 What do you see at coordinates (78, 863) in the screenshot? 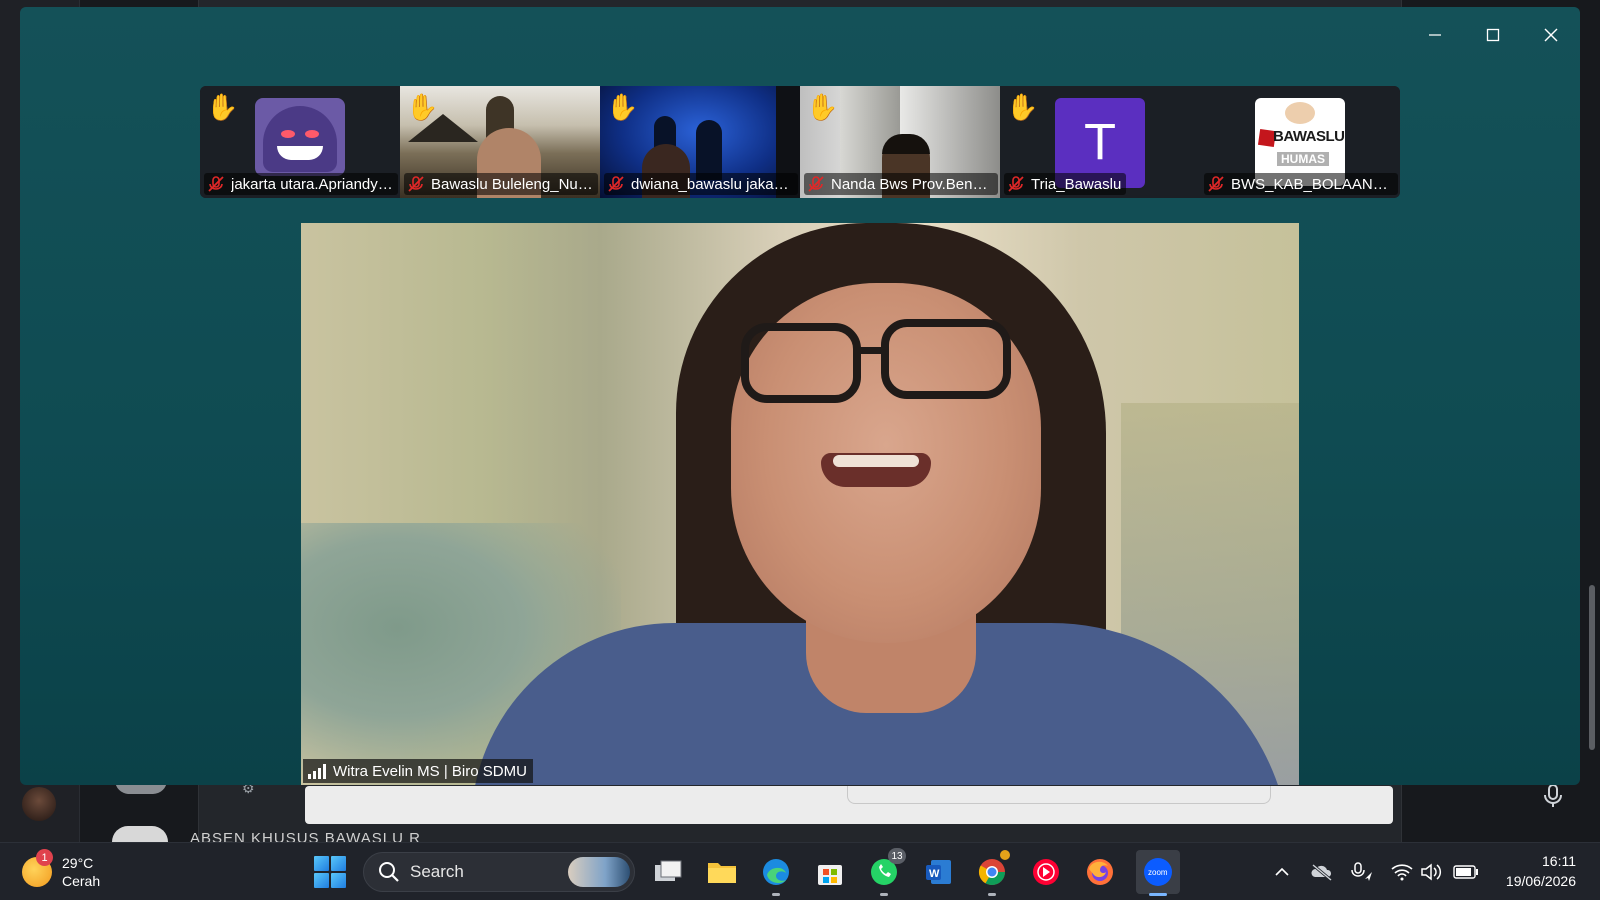
I see `weather-temperature: 29°C` at bounding box center [78, 863].